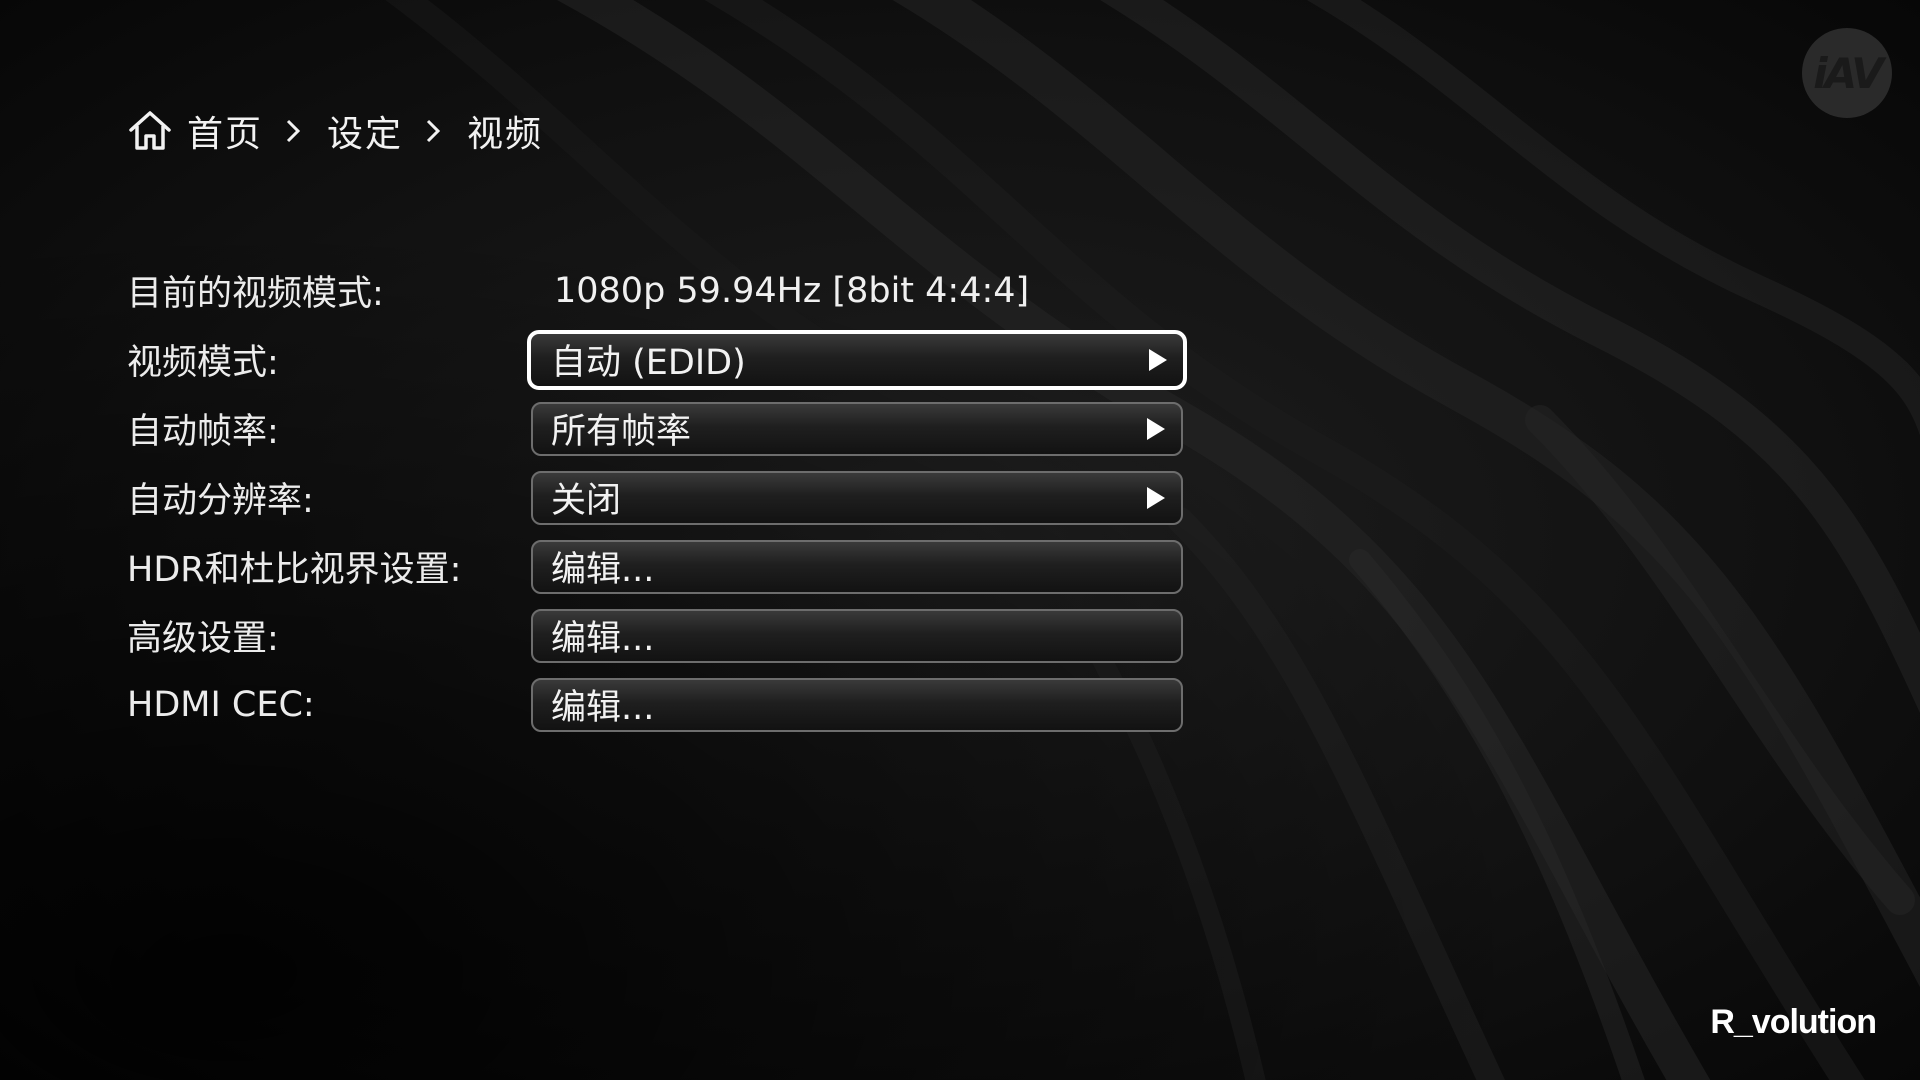 Image resolution: width=1920 pixels, height=1080 pixels. What do you see at coordinates (857, 359) in the screenshot?
I see `video-mode-selector: 自动 (EDID)` at bounding box center [857, 359].